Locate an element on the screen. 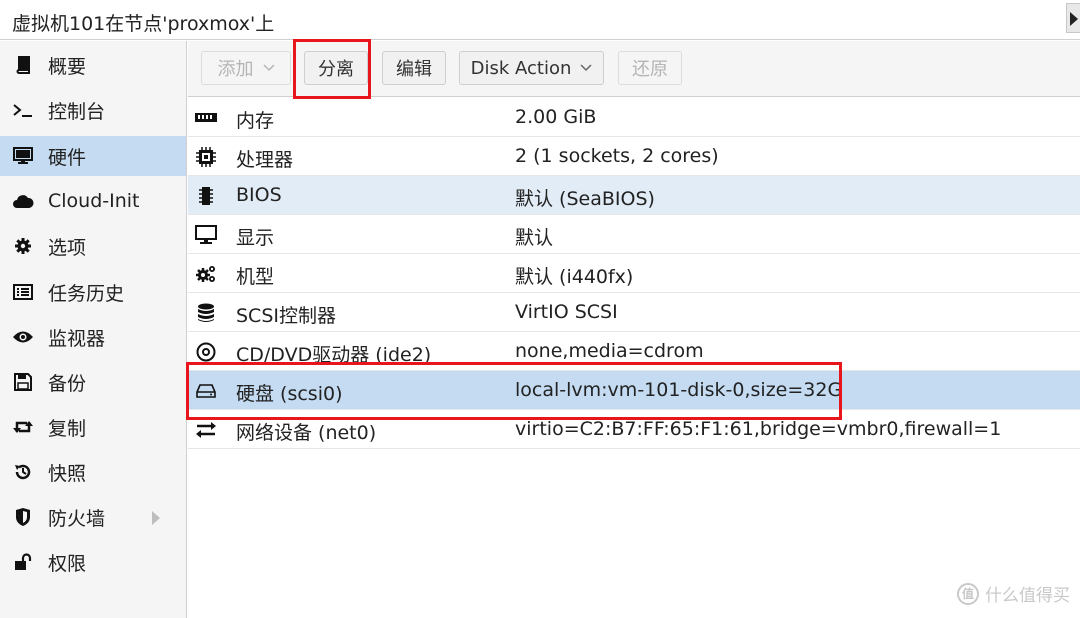  sidebar-item-label: 监视器 is located at coordinates (77, 338).